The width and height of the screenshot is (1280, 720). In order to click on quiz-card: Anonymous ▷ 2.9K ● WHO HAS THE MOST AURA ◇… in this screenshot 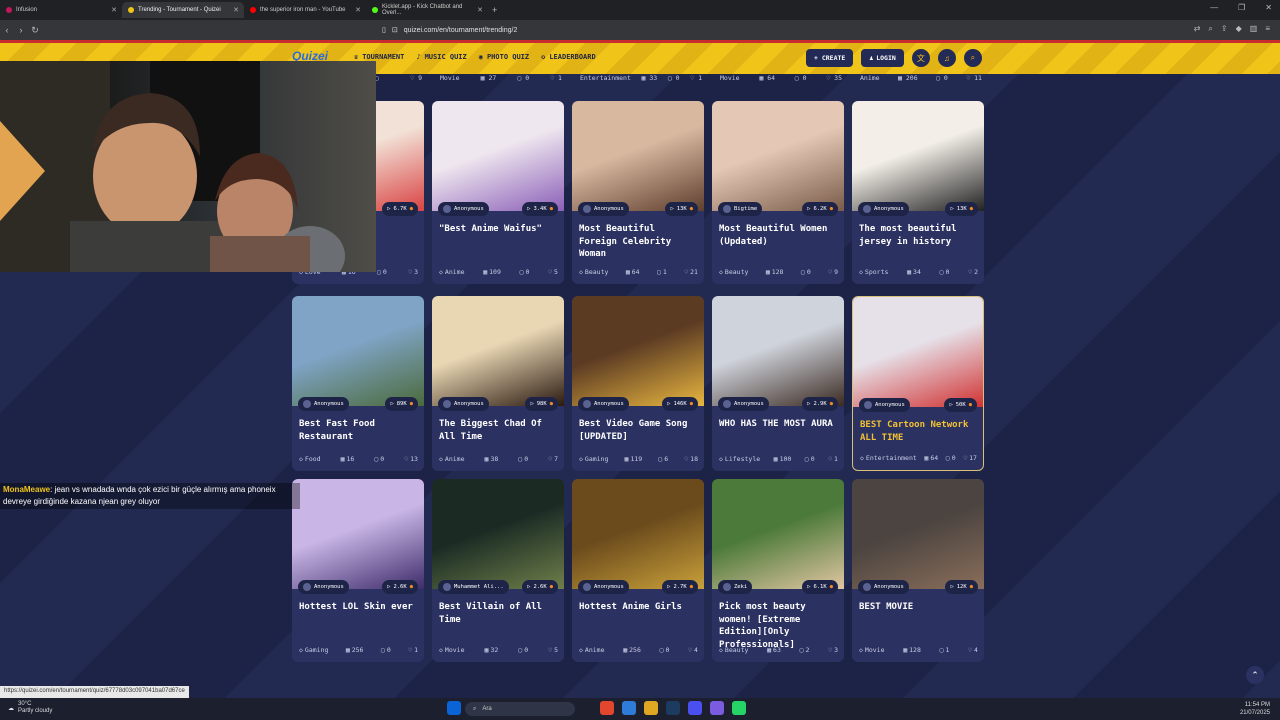, I will do `click(778, 383)`.